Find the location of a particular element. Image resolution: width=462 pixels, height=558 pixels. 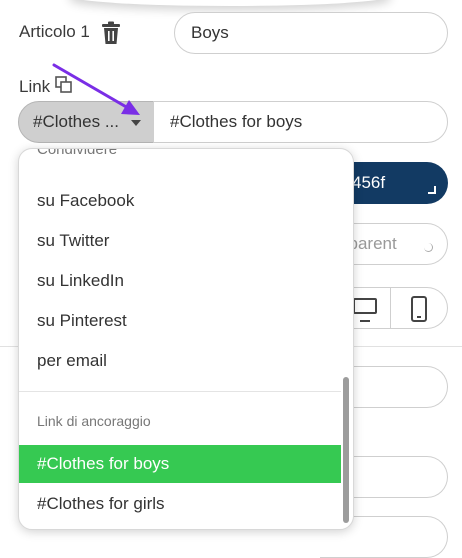

dropdown-scrollbar is located at coordinates (346, 450).